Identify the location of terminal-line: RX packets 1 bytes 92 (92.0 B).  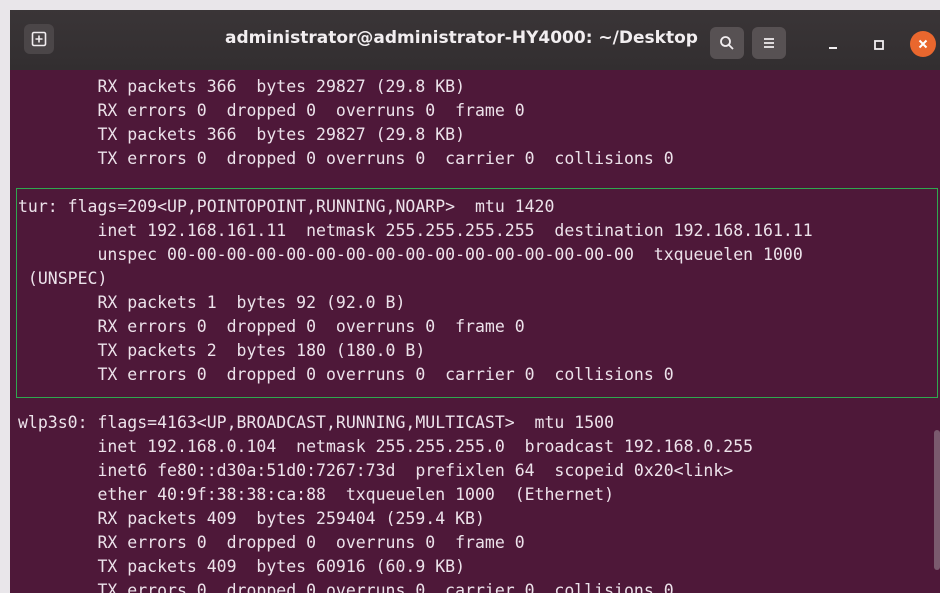
(212, 302).